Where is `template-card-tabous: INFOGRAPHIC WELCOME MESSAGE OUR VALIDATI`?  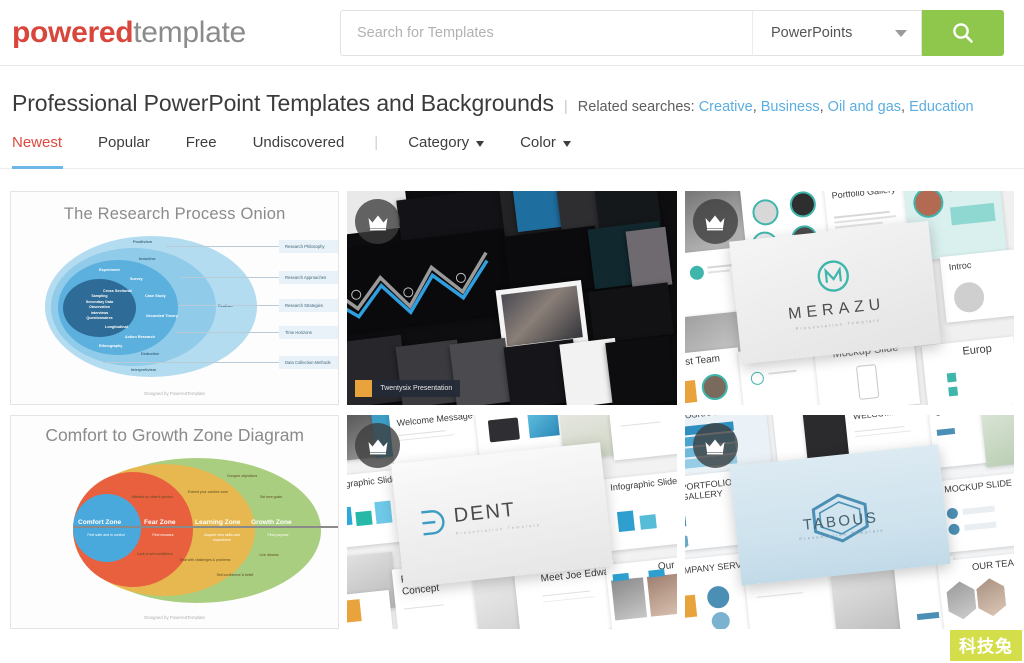 template-card-tabous: INFOGRAPHIC WELCOME MESSAGE OUR VALIDATI is located at coordinates (849, 522).